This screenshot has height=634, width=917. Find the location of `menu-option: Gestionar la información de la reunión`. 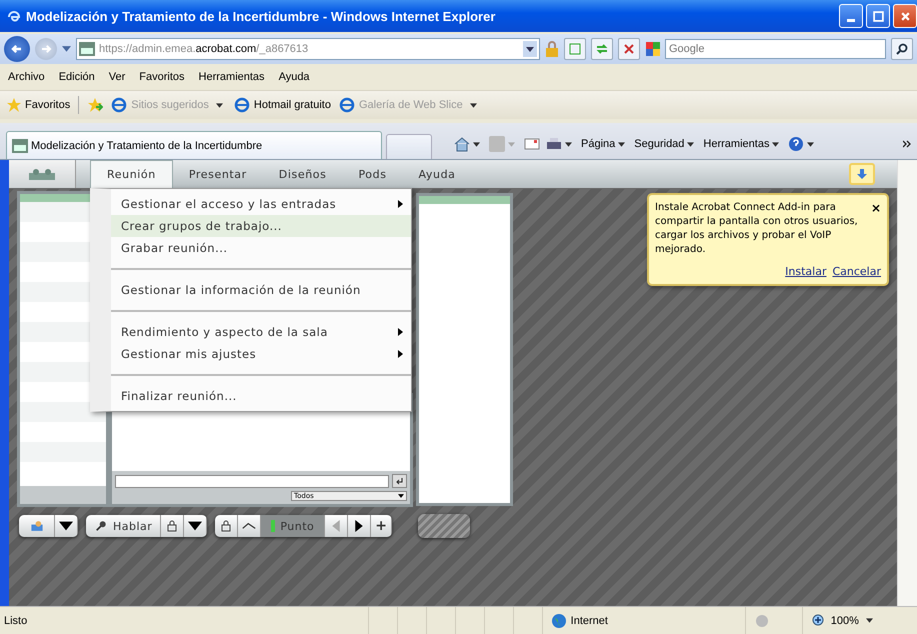

menu-option: Gestionar la información de la reunión is located at coordinates (261, 280).